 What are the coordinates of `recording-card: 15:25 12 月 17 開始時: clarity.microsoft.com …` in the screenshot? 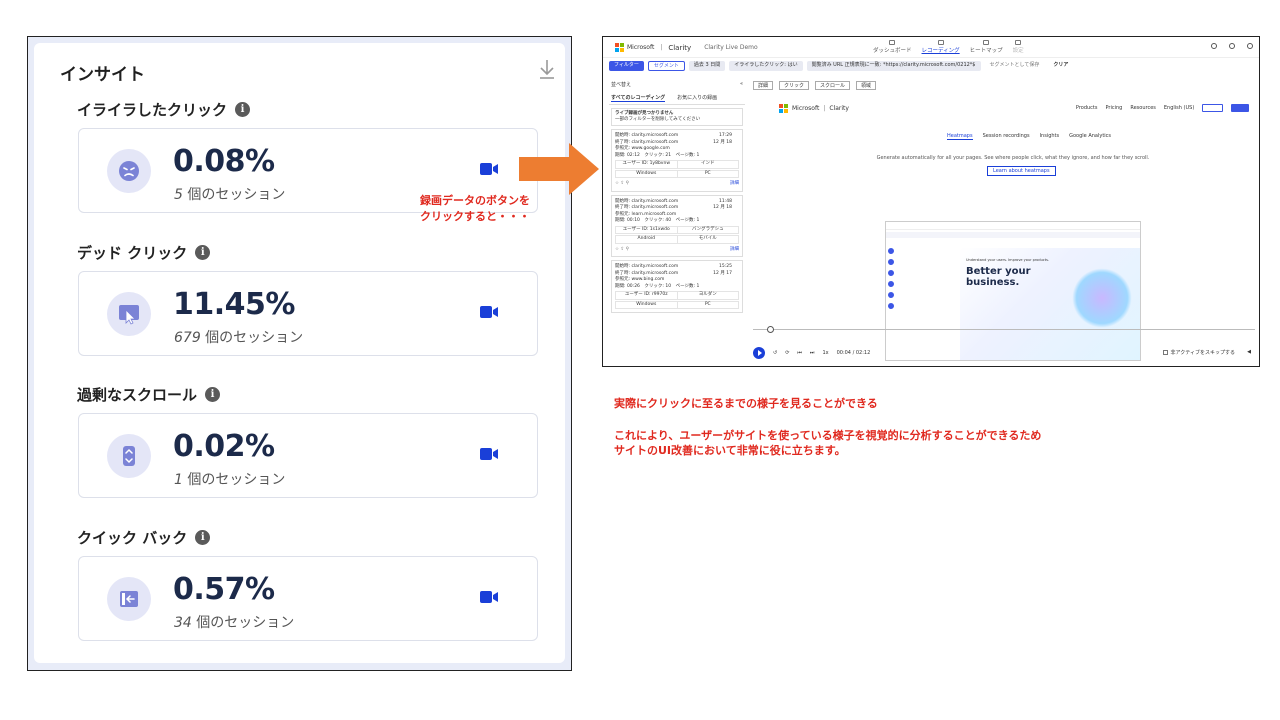 It's located at (677, 286).